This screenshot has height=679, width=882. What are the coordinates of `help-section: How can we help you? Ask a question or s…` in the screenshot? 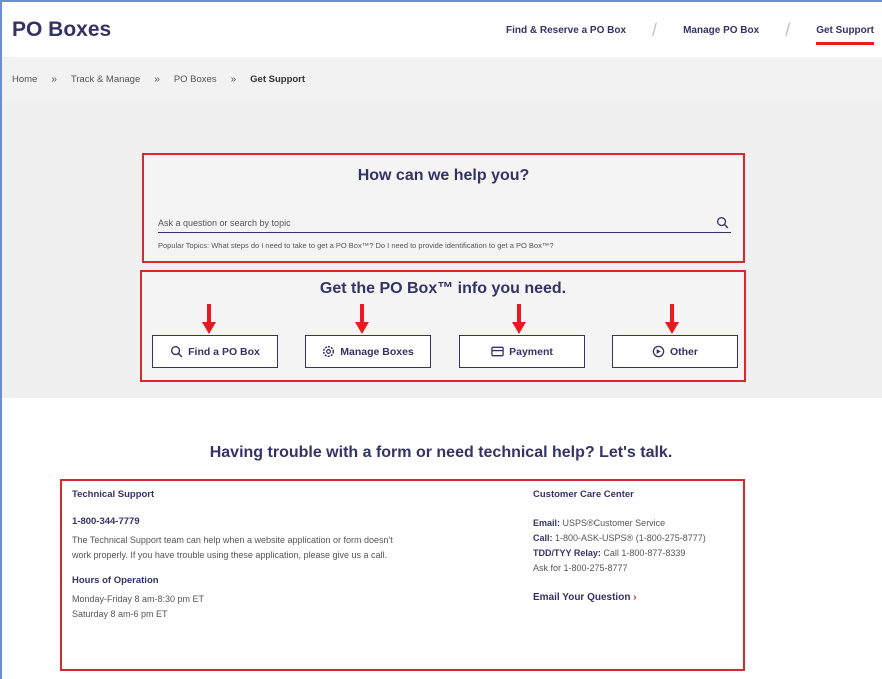 It's located at (443, 208).